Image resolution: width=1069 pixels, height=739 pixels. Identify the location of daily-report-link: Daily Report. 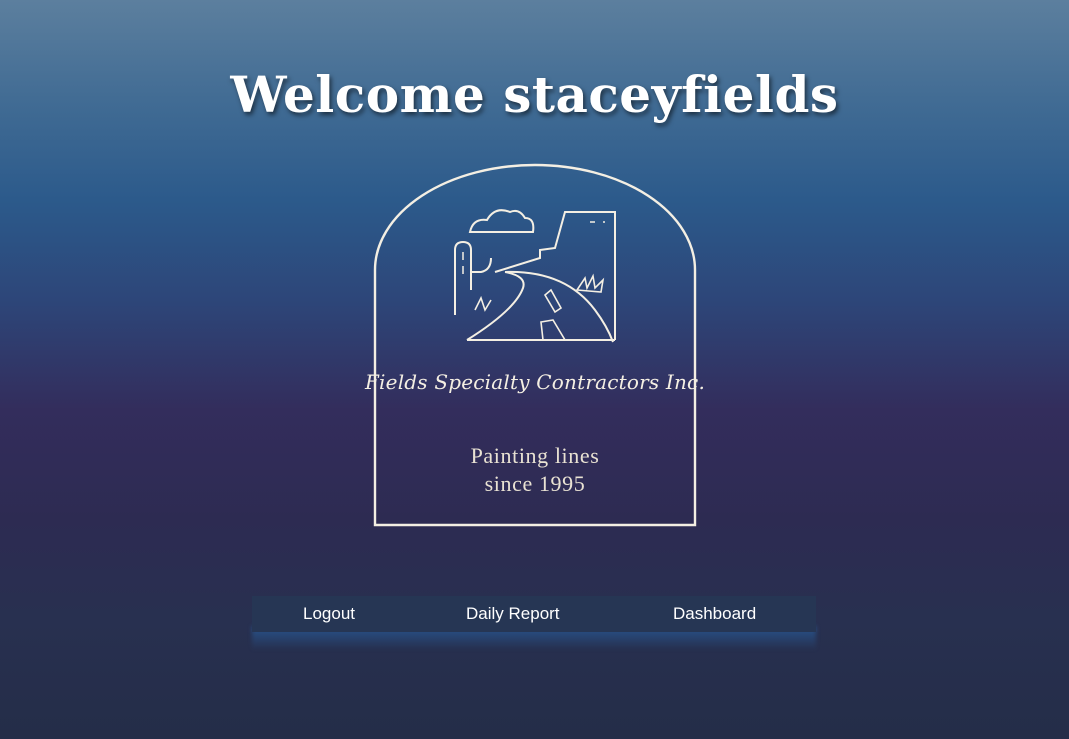
(513, 614).